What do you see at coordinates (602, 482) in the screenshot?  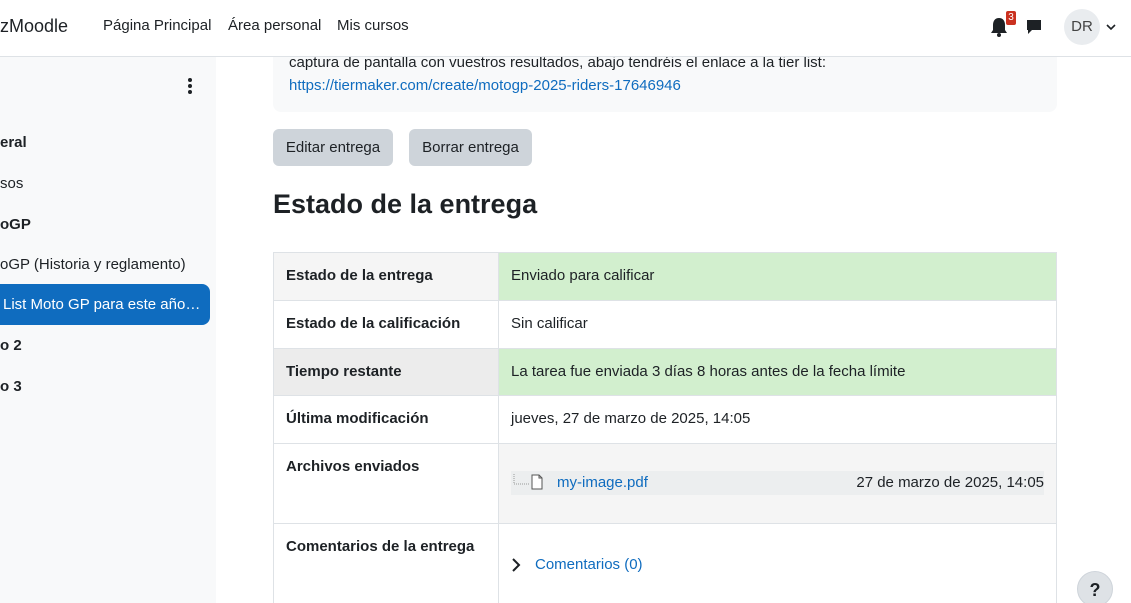 I see `file-link: my-image.pdf` at bounding box center [602, 482].